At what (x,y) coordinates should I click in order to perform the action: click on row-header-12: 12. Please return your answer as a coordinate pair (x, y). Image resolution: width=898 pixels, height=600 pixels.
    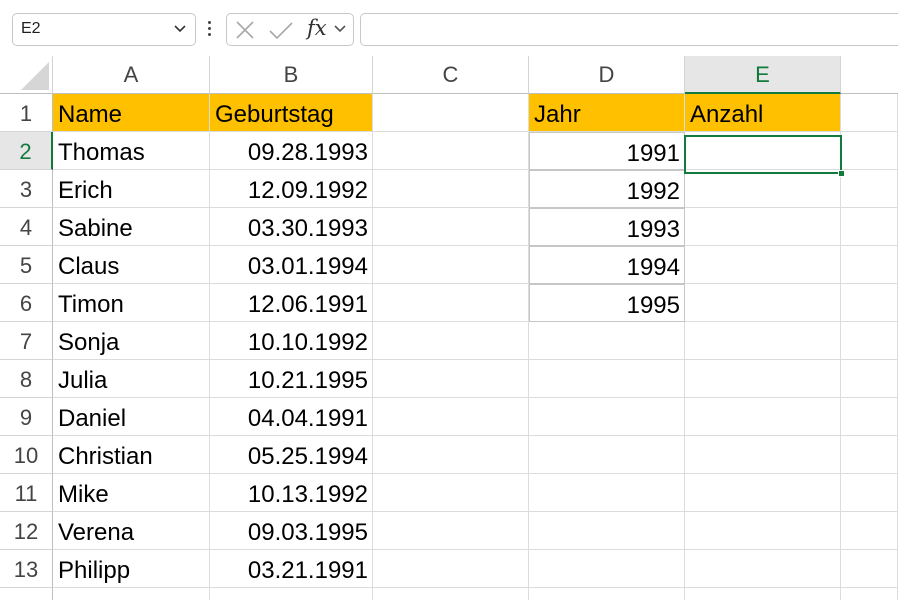
    Looking at the image, I should click on (26, 531).